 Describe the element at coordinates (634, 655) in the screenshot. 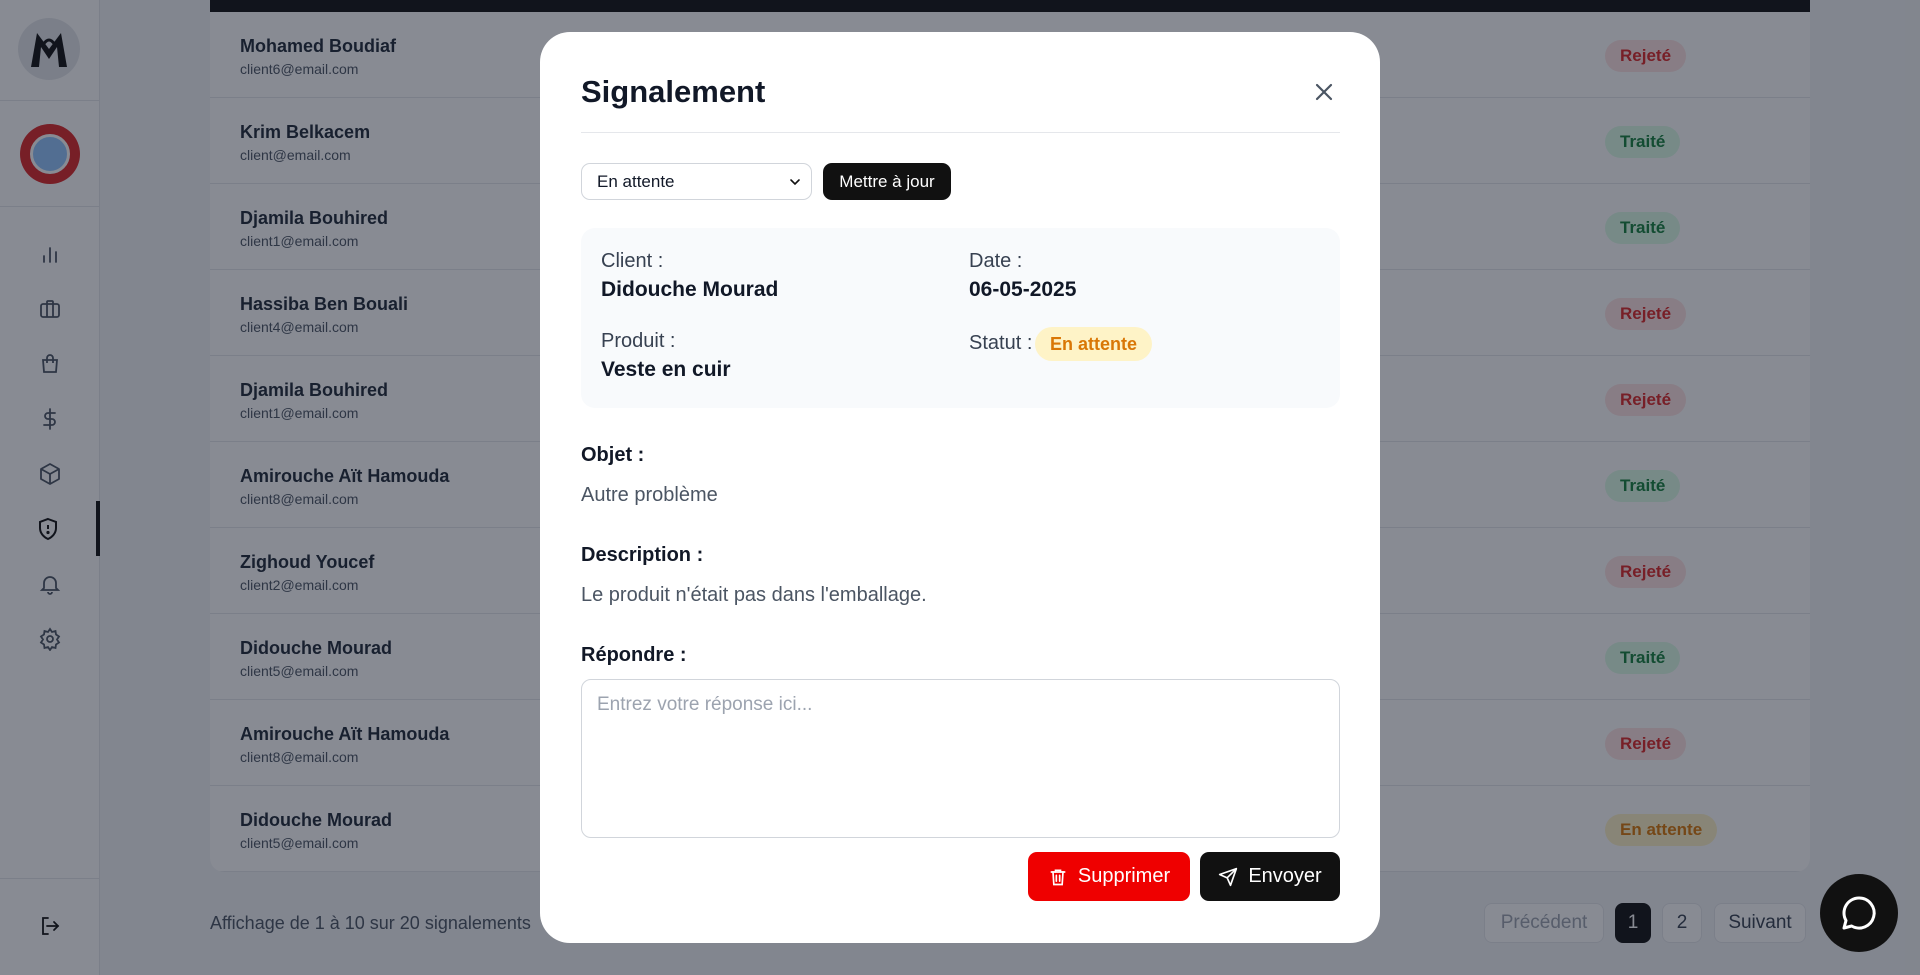

I see `reply-label: Répondre :` at that location.